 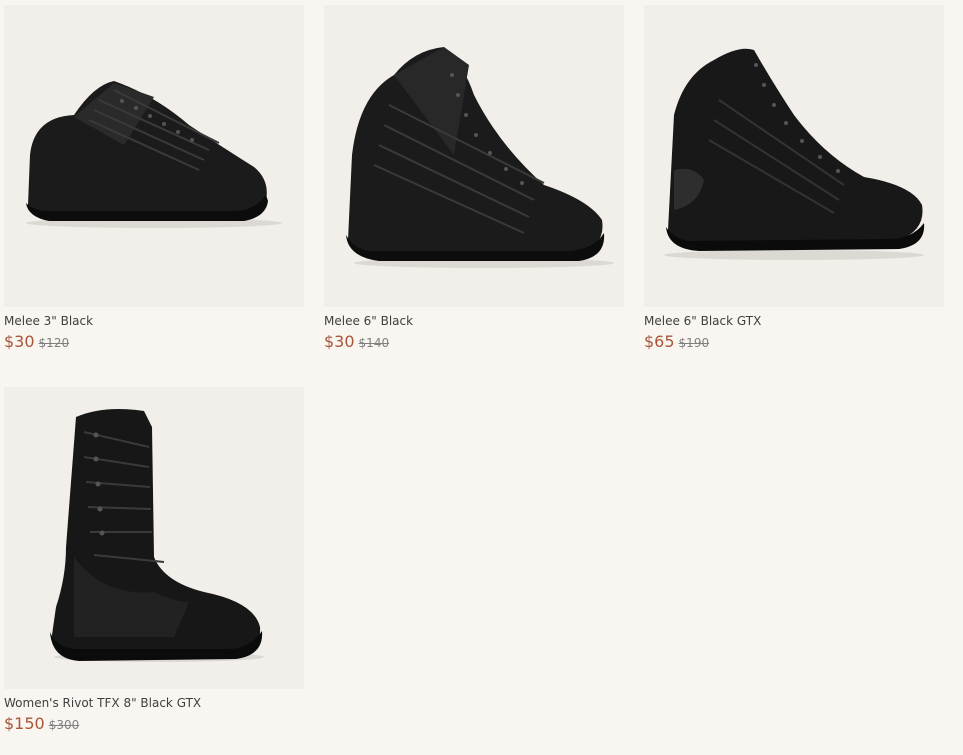 What do you see at coordinates (154, 321) in the screenshot?
I see `product-name: Melee 3" Black` at bounding box center [154, 321].